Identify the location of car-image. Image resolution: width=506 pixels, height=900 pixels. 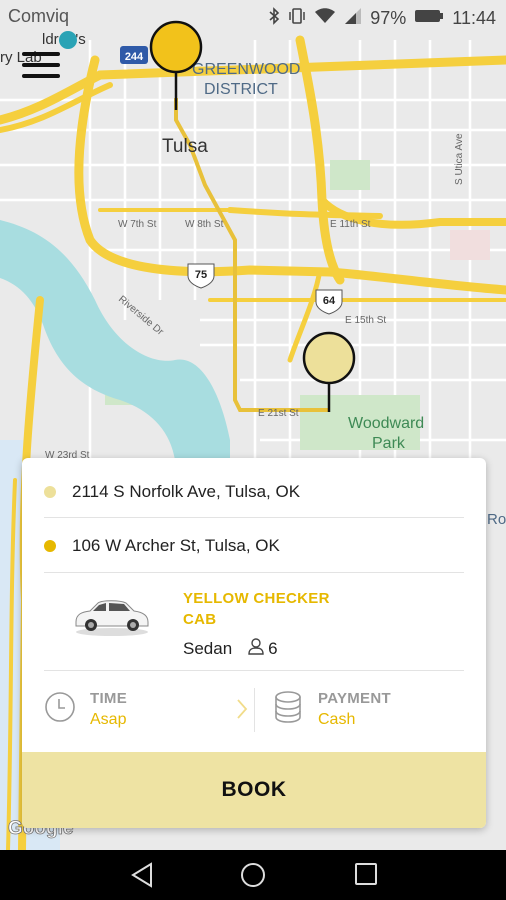
(112, 618).